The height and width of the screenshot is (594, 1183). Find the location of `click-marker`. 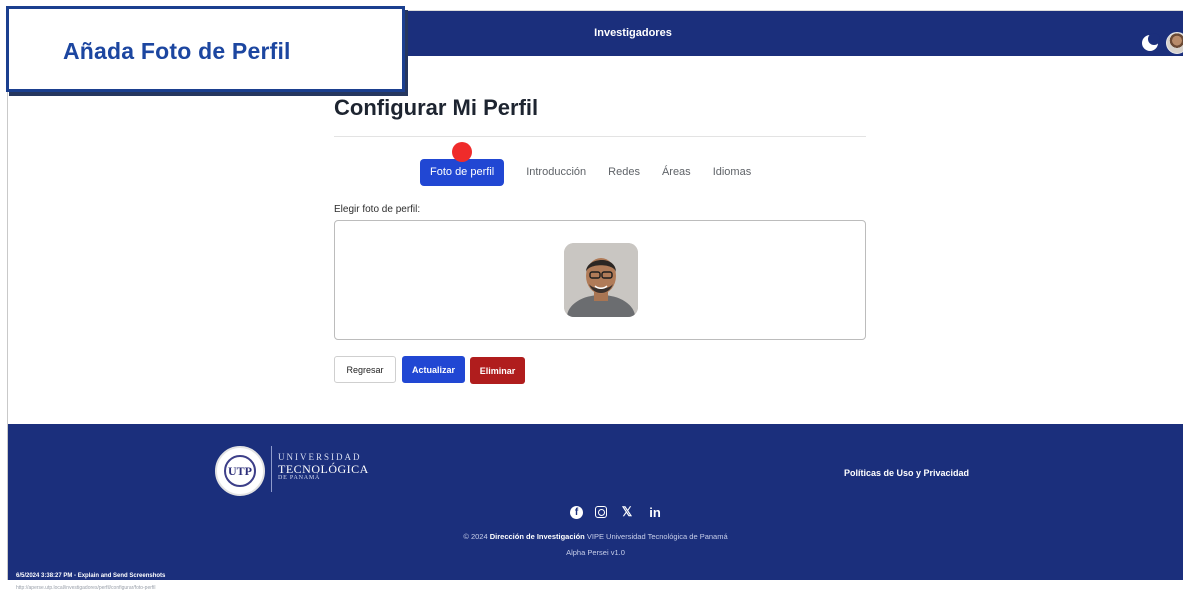

click-marker is located at coordinates (462, 152).